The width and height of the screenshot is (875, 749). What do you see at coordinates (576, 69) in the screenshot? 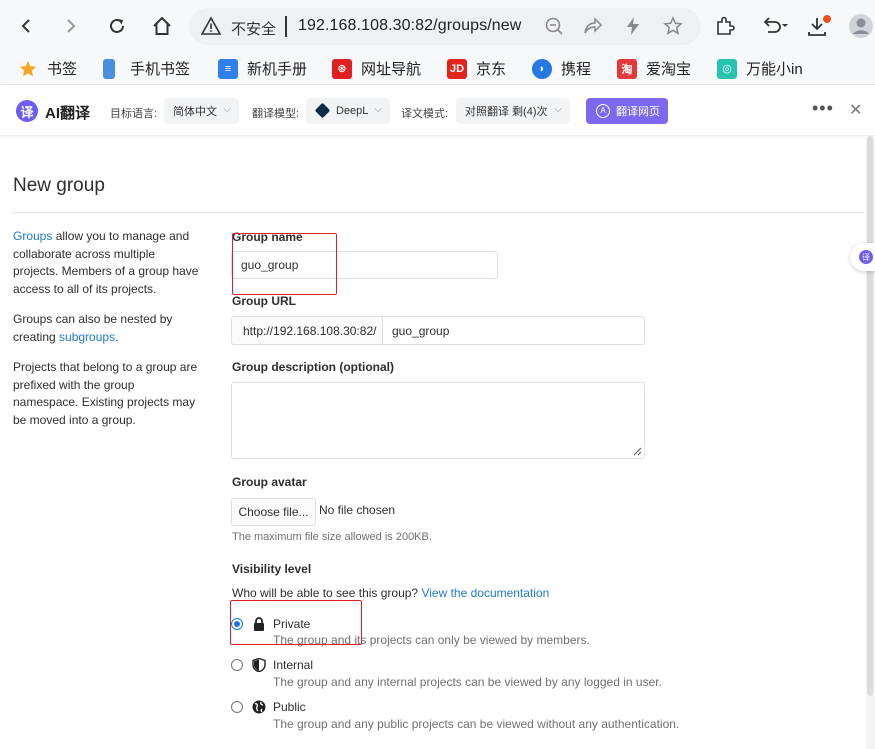
I see `bookmark-label: 携程` at bounding box center [576, 69].